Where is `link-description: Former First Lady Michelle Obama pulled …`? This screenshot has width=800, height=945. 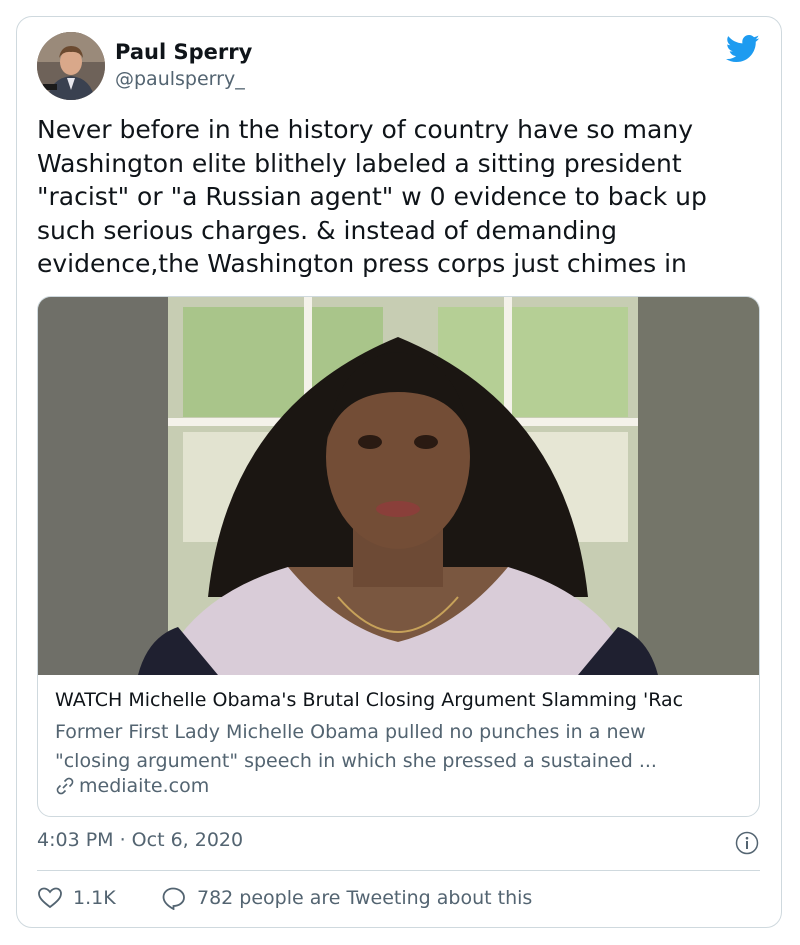
link-description: Former First Lady Michelle Obama pulled … is located at coordinates (356, 746).